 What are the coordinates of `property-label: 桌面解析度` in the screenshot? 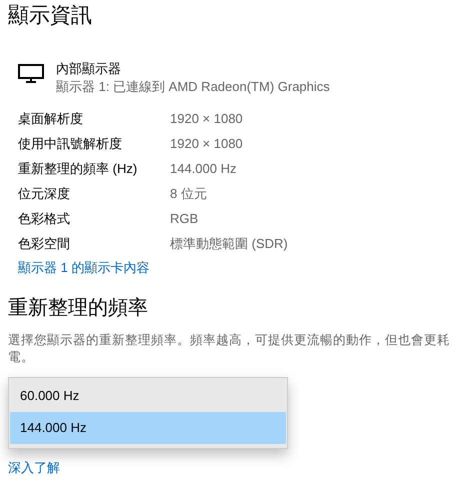 It's located at (51, 119).